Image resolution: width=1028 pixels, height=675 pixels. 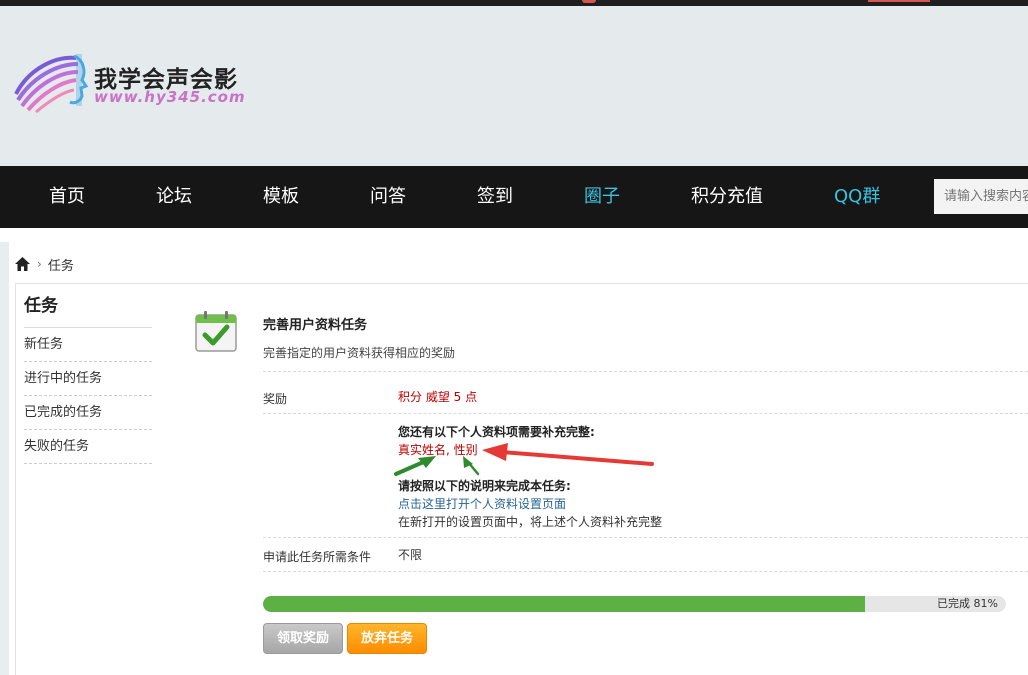 I want to click on annotation-arrows, so click(x=524, y=459).